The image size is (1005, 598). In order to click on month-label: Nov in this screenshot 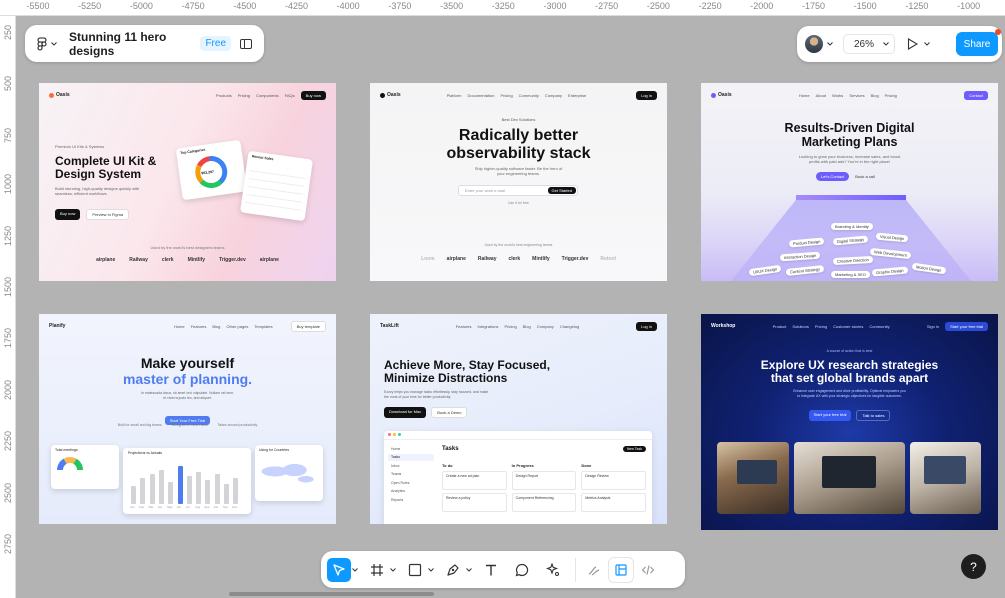, I will do `click(225, 507)`.